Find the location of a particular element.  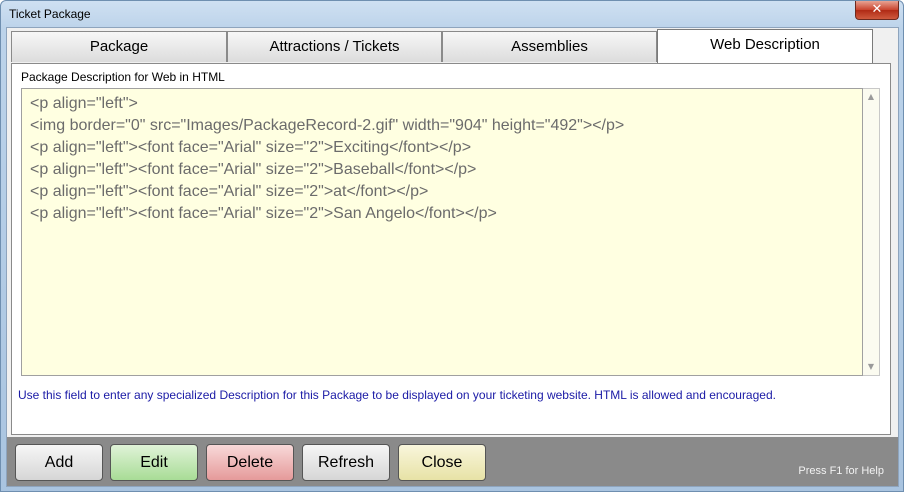

tab-label: Attractions / Tickets is located at coordinates (334, 46).